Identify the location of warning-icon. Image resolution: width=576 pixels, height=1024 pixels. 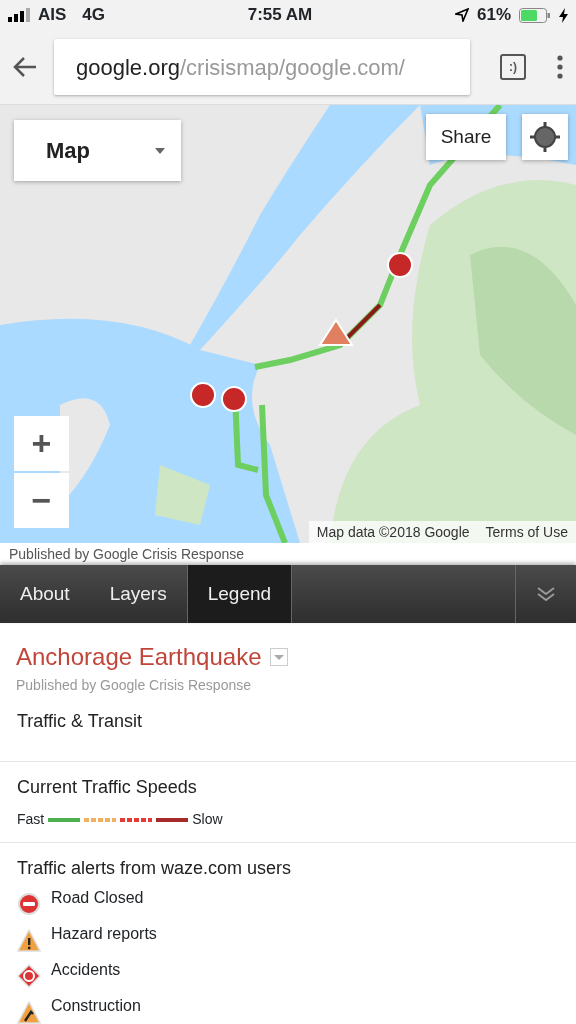
(30, 941).